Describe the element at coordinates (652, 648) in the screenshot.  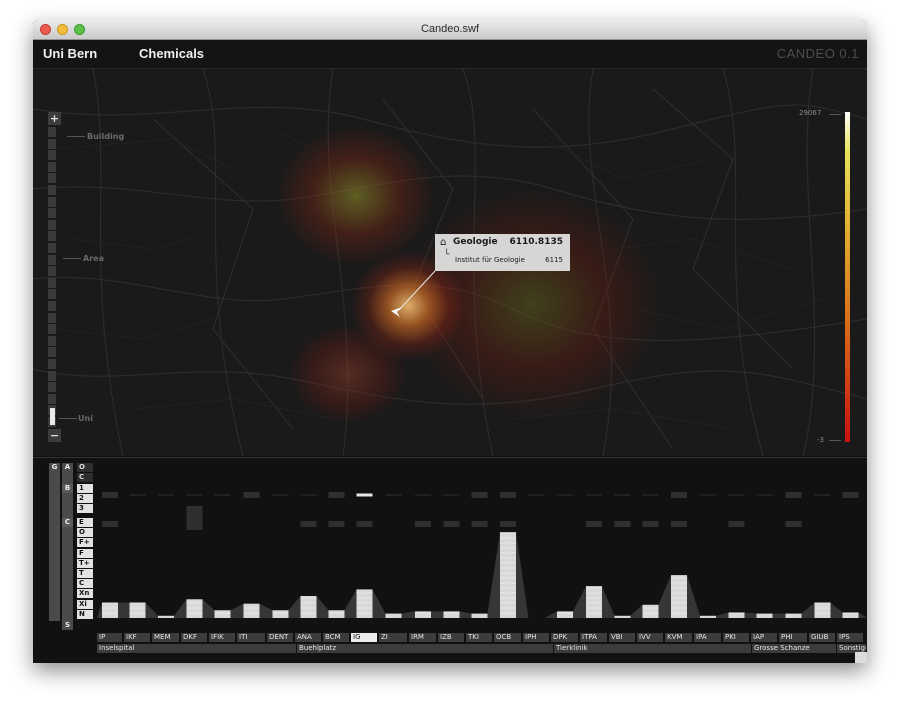
I see `location-group-tierklinik: Tierklinik` at that location.